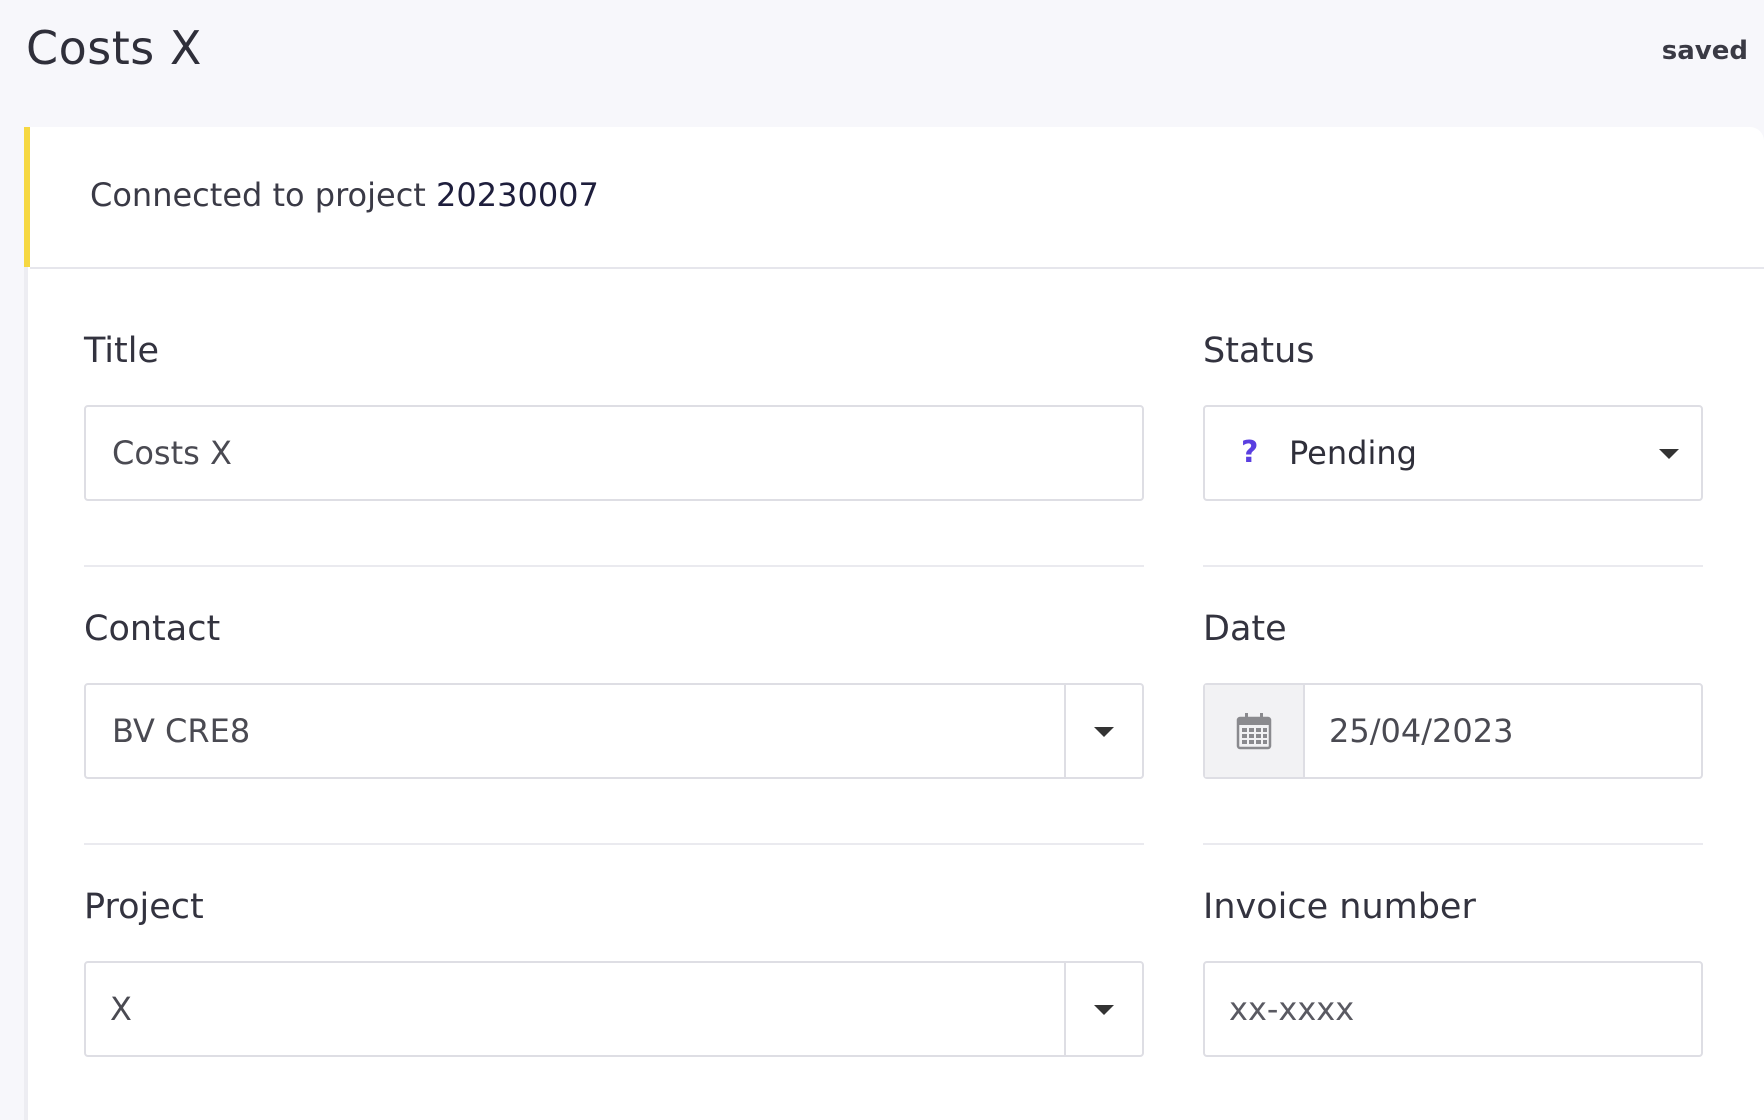  Describe the element at coordinates (26, 693) in the screenshot. I see `card-left-rail` at that location.